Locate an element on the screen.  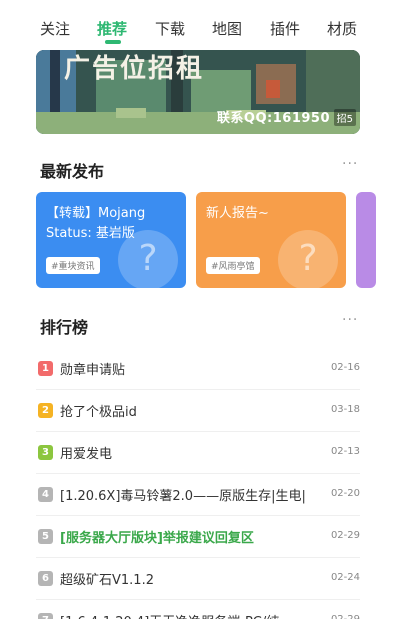
ranking-row: 1 勋章申请贴 02-16 is located at coordinates (198, 369).